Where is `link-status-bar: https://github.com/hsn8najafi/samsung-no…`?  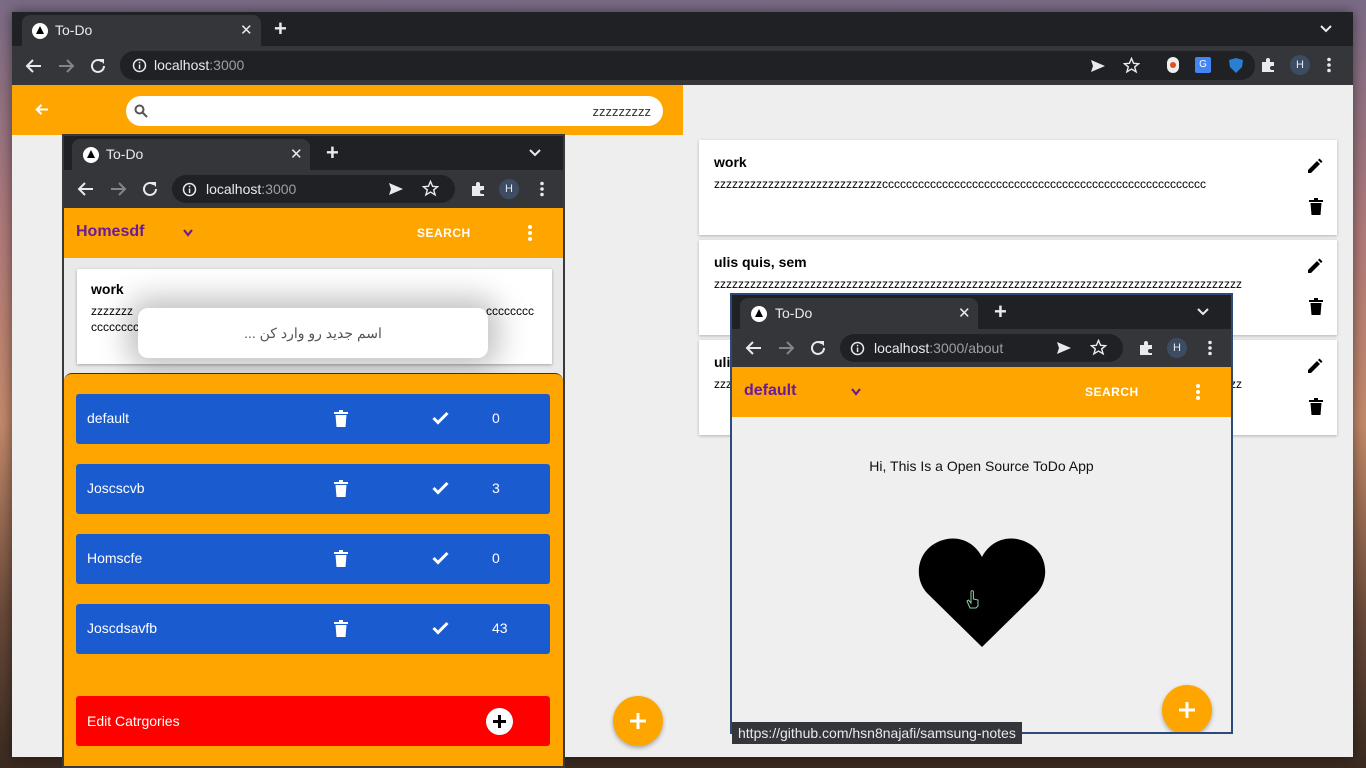
link-status-bar: https://github.com/hsn8najafi/samsung-no… is located at coordinates (877, 733).